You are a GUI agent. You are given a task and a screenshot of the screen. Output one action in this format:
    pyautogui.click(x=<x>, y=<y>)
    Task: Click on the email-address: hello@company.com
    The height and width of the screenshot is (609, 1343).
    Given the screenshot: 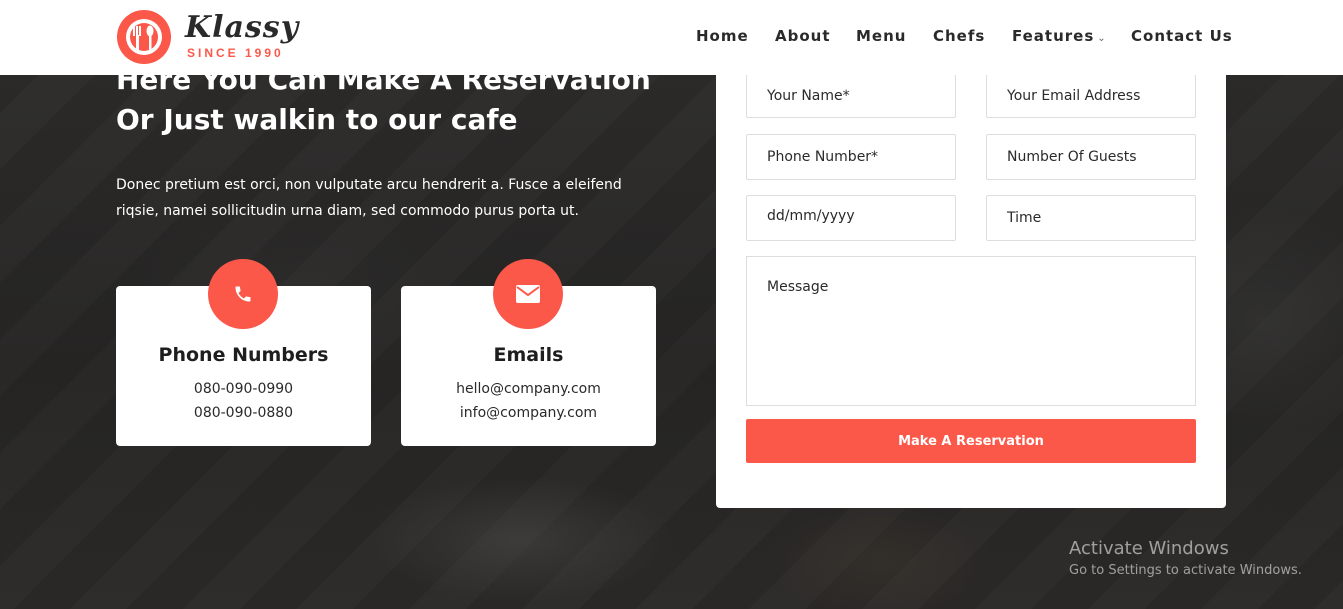 What is the action you would take?
    pyautogui.click(x=528, y=389)
    